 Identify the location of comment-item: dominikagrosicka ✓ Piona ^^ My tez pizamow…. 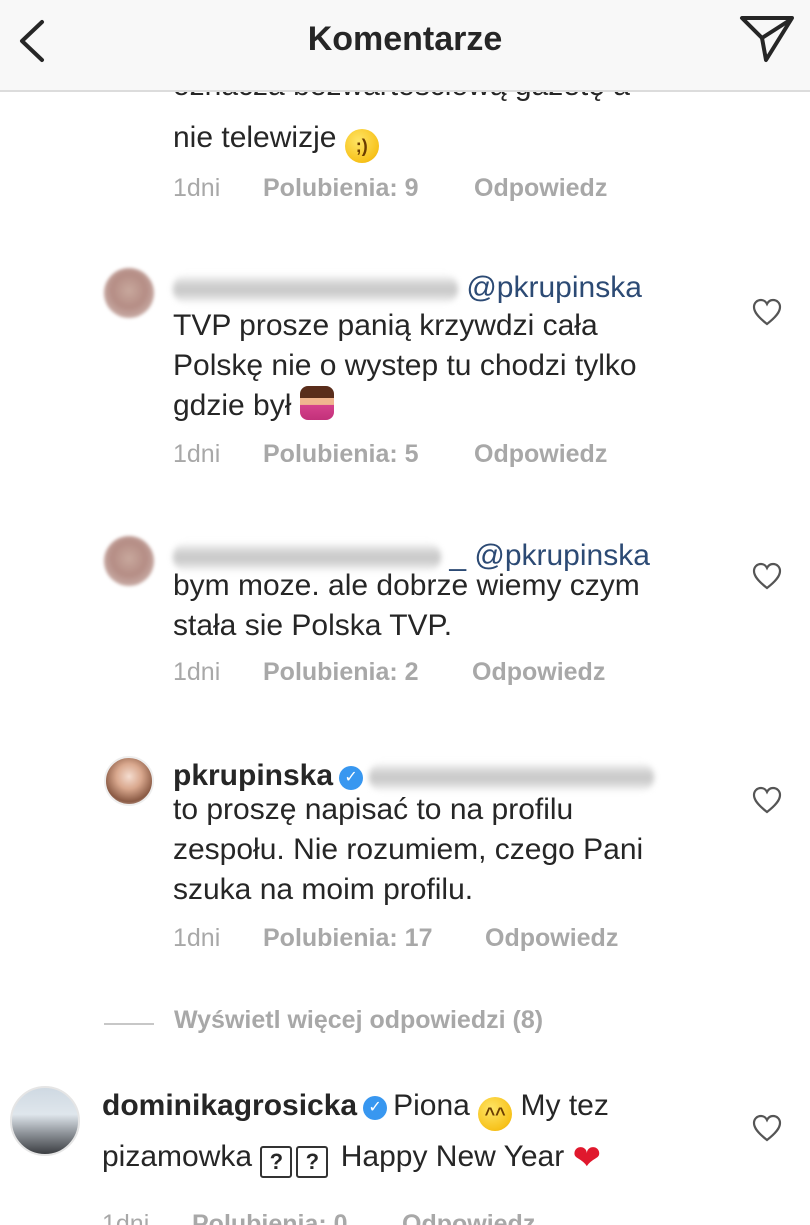
(405, 1155).